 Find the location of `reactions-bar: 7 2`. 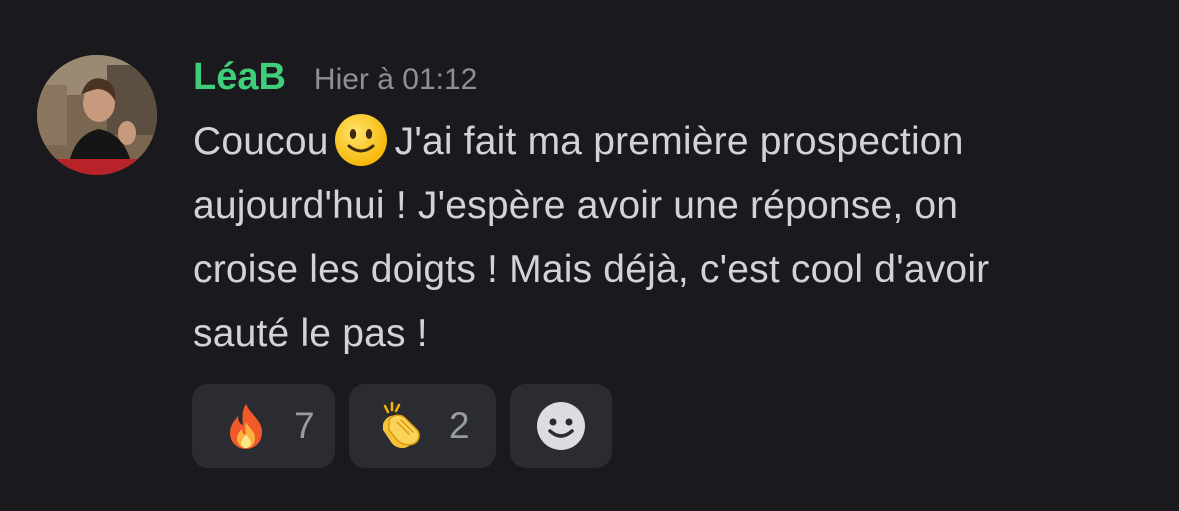

reactions-bar: 7 2 is located at coordinates (402, 426).